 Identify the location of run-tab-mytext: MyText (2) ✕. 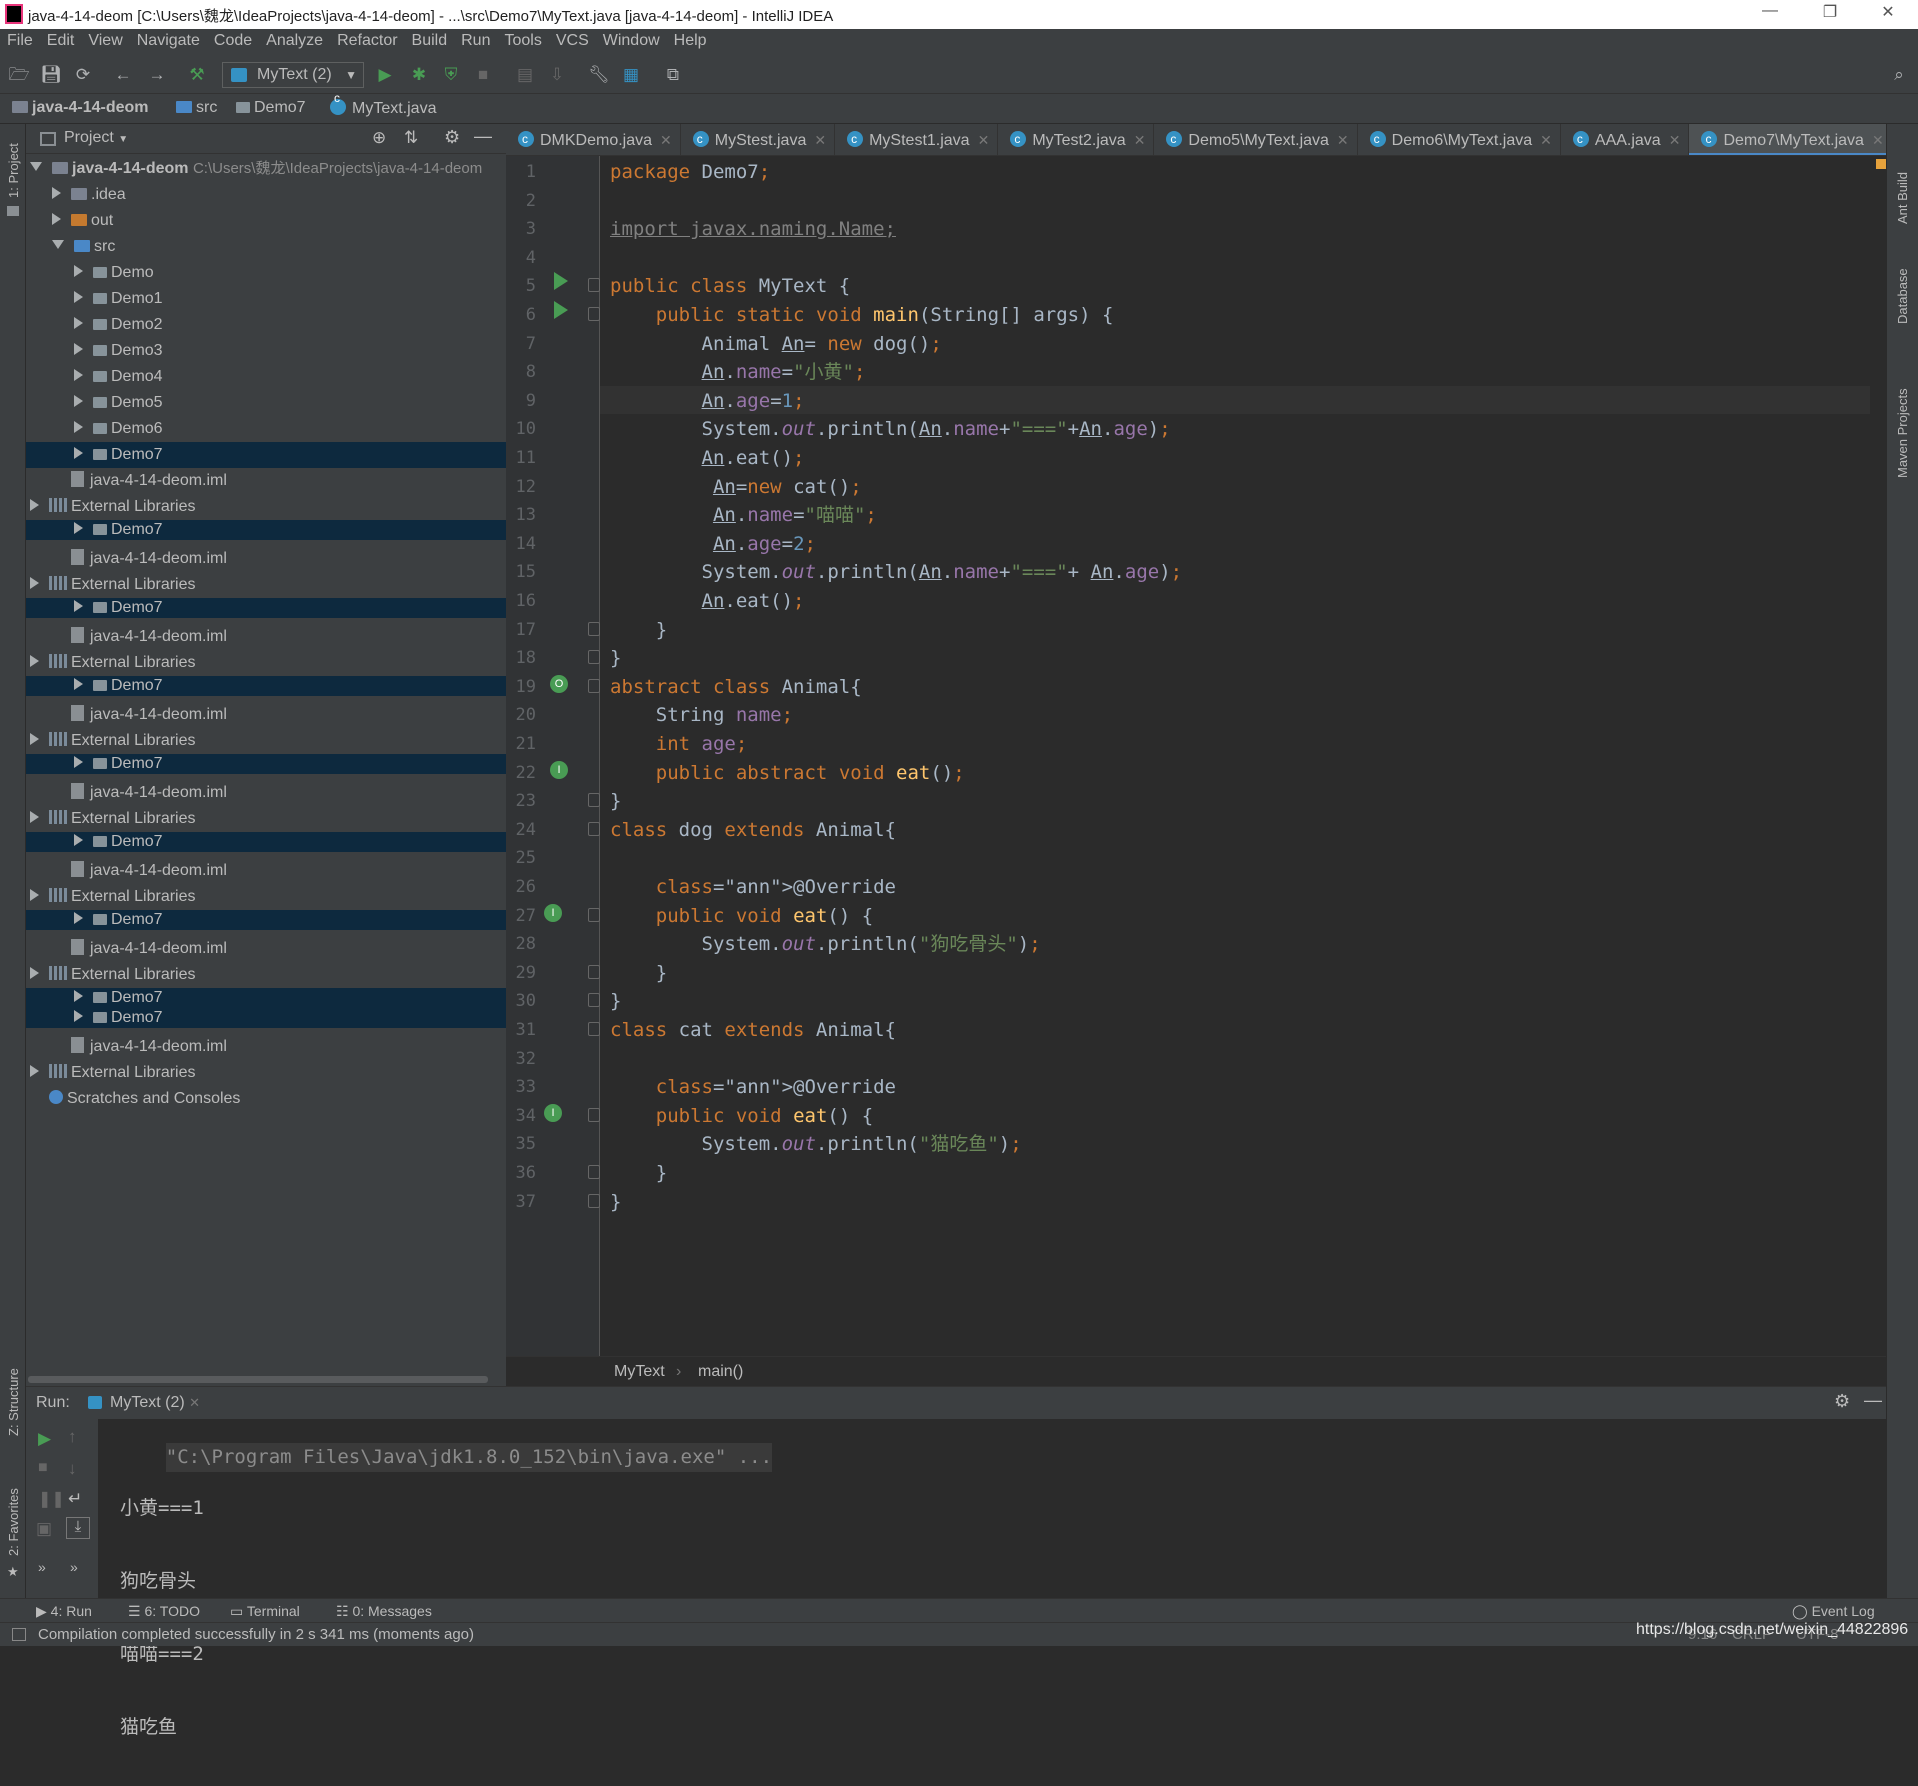
(144, 1403).